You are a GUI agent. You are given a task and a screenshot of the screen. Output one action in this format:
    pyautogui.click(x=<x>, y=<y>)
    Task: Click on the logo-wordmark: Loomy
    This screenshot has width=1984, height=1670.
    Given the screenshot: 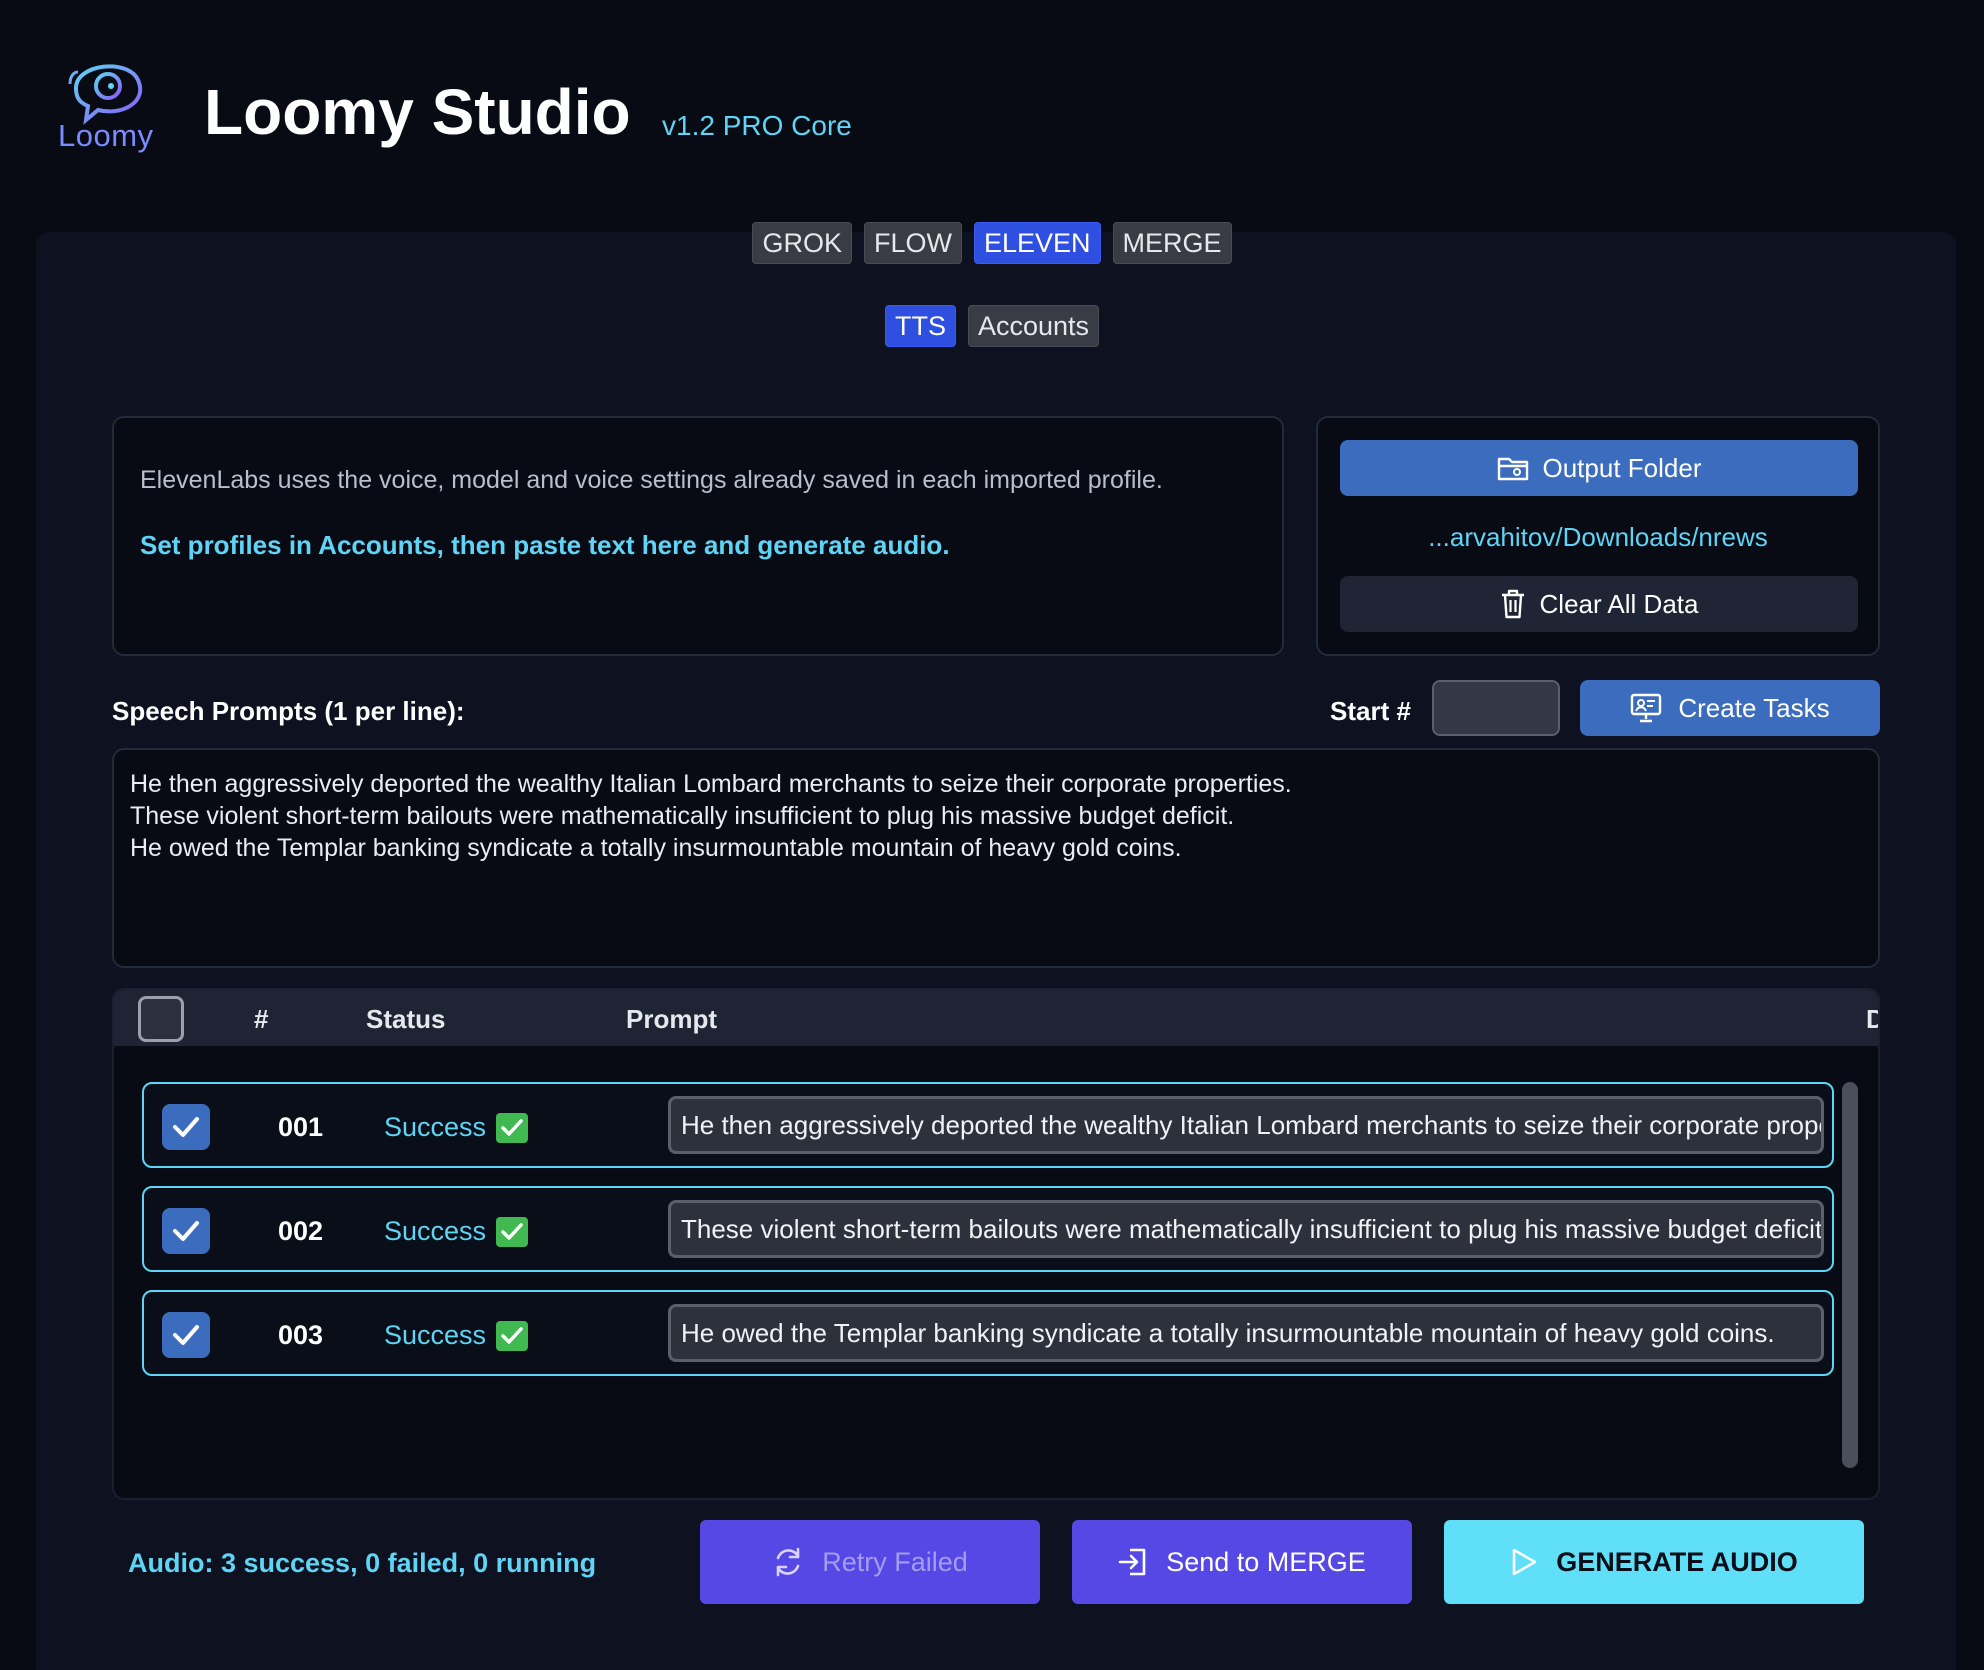 What is the action you would take?
    pyautogui.click(x=106, y=135)
    